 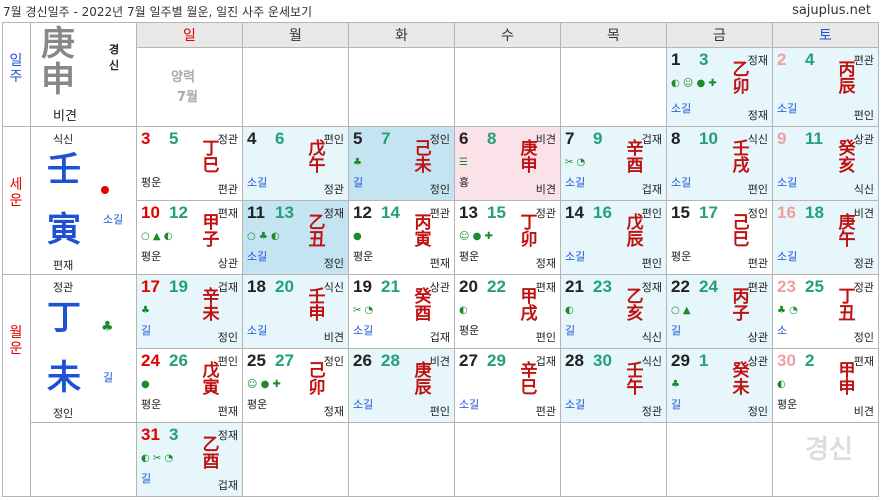 I want to click on day-cell: 29 1 상관 癸未 정인 ♣ 길, so click(x=719, y=385).